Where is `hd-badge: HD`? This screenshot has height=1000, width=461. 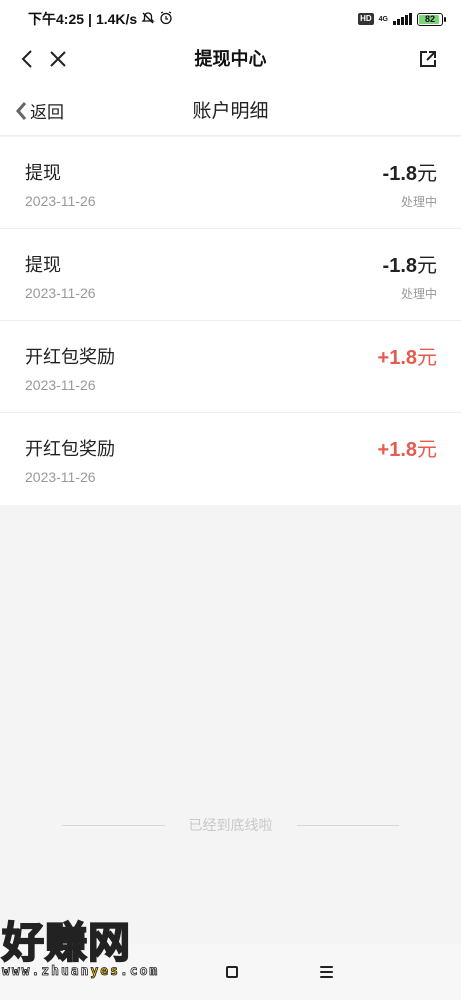 hd-badge: HD is located at coordinates (366, 19).